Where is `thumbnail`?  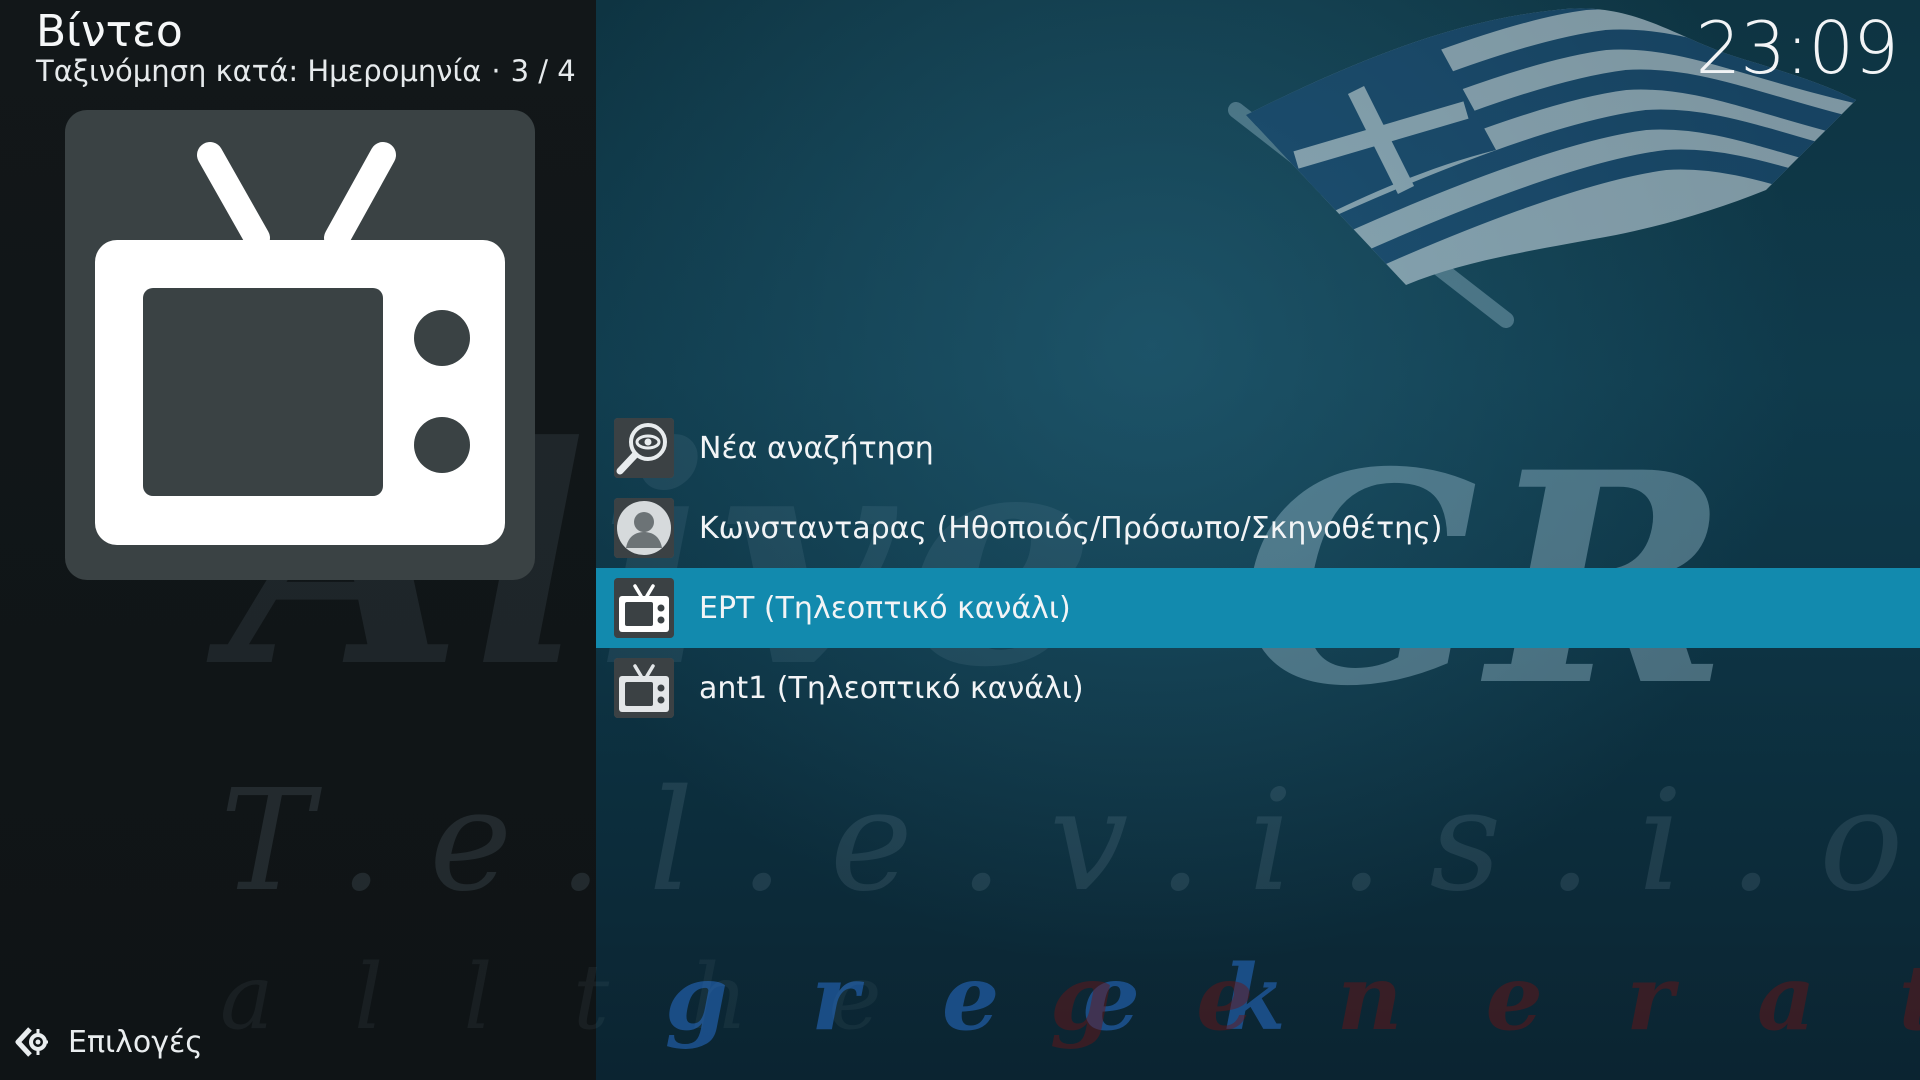
thumbnail is located at coordinates (300, 345).